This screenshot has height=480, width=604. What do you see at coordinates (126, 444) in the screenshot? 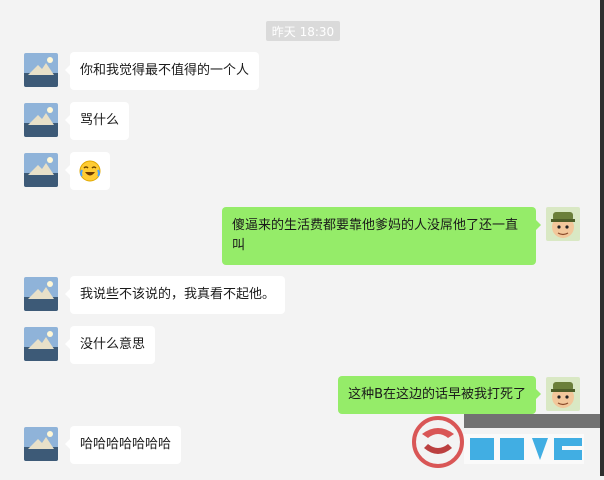
I see `message-text: 哈哈哈哈哈哈哈` at bounding box center [126, 444].